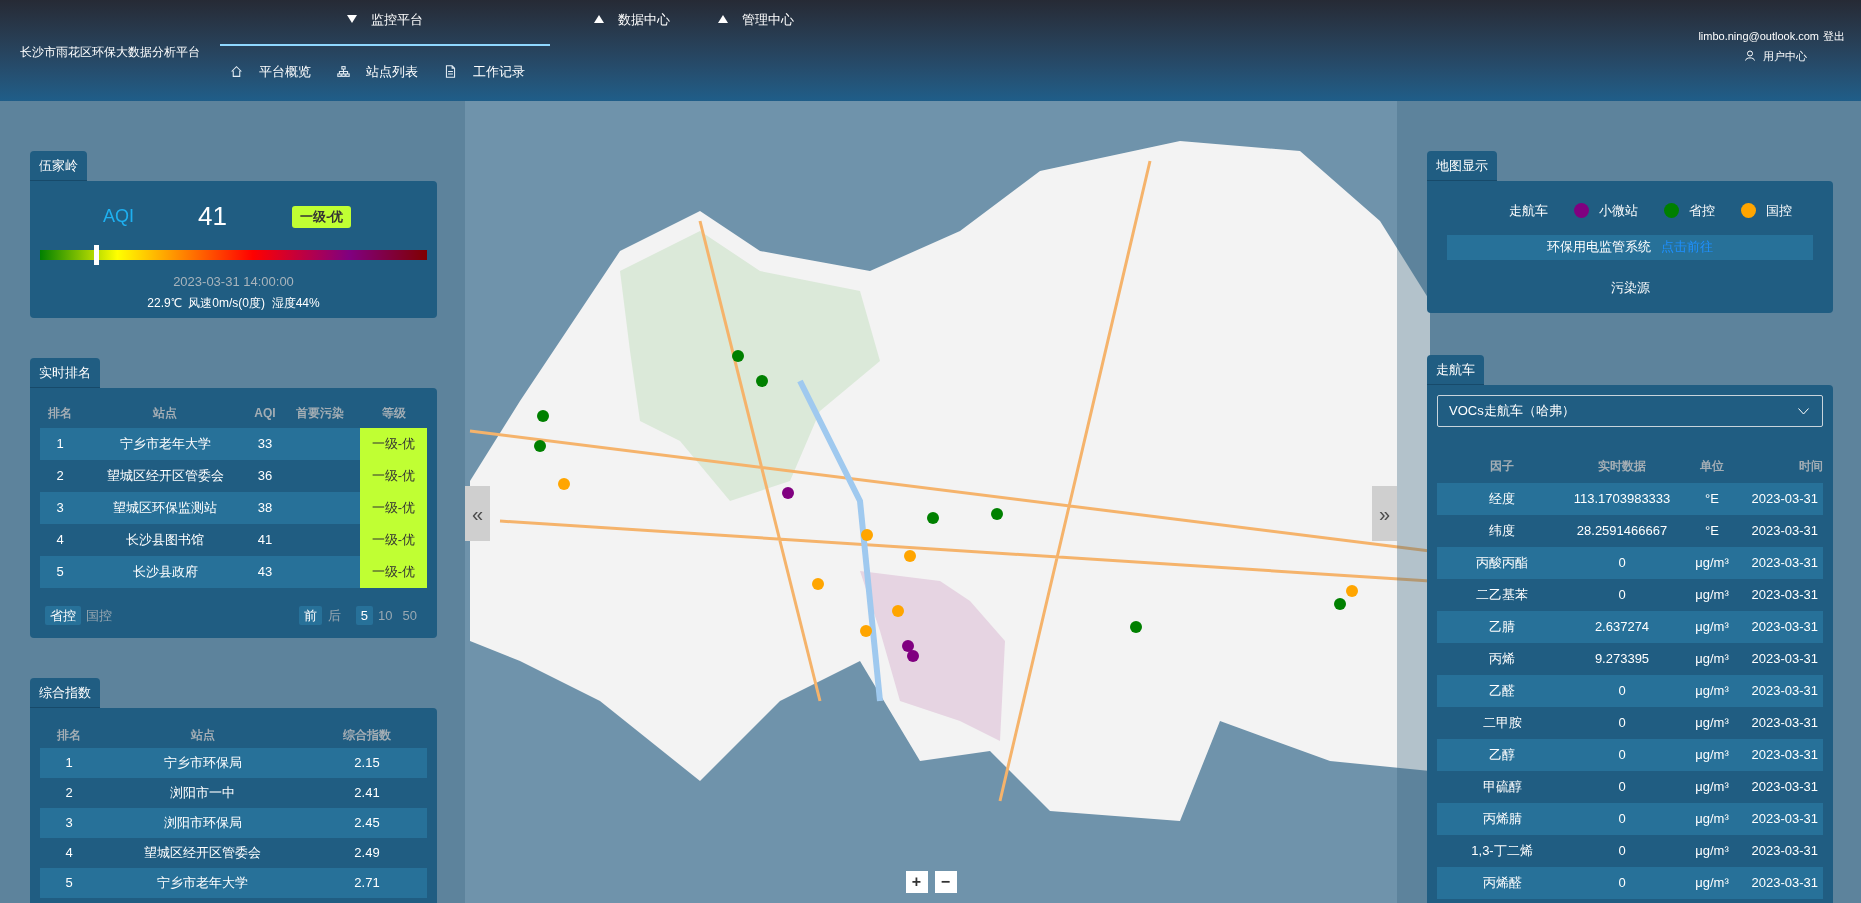 This screenshot has height=903, width=1861. What do you see at coordinates (69, 883) in the screenshot?
I see `rank-cell-text: 5` at bounding box center [69, 883].